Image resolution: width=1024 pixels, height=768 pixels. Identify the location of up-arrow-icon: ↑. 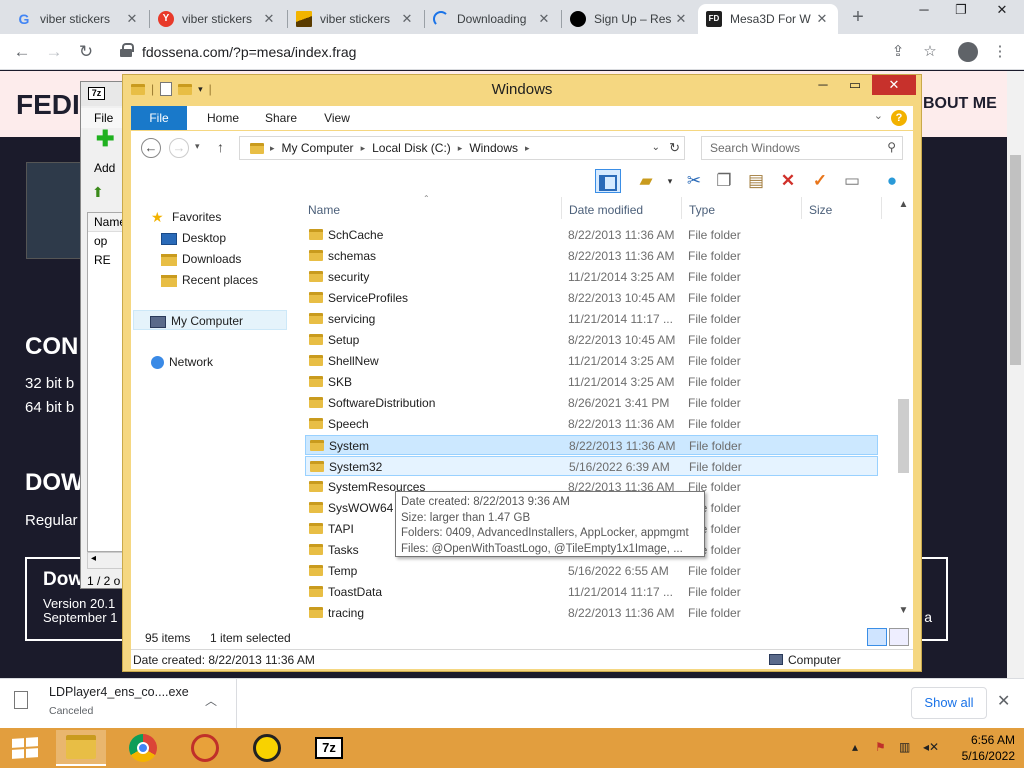
(220, 147).